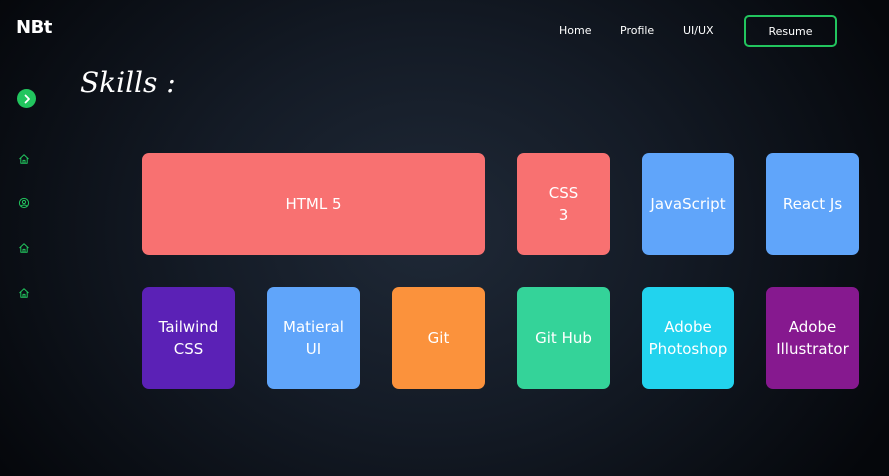  I want to click on skill-label: Git Hub, so click(563, 338).